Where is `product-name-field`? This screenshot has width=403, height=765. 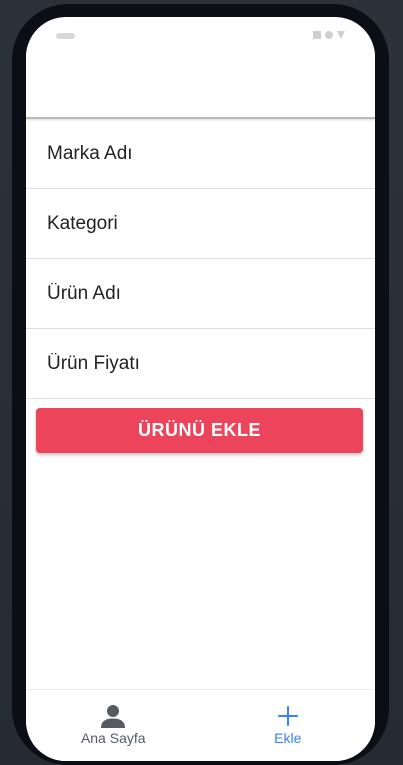
product-name-field is located at coordinates (200, 294).